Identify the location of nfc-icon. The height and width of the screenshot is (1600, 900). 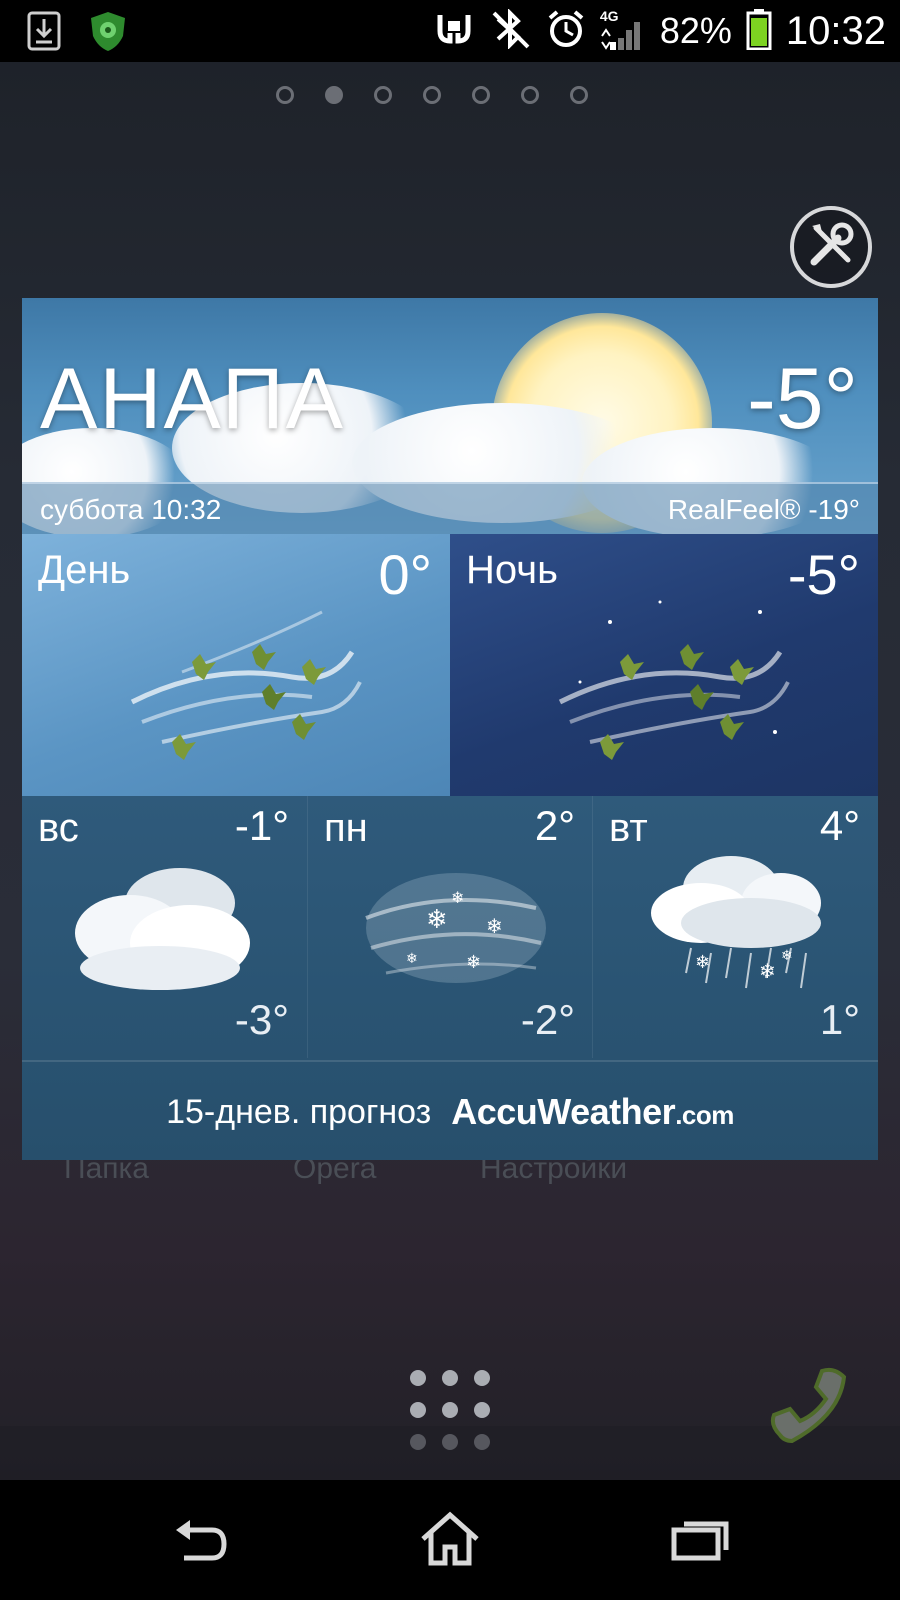
(454, 31).